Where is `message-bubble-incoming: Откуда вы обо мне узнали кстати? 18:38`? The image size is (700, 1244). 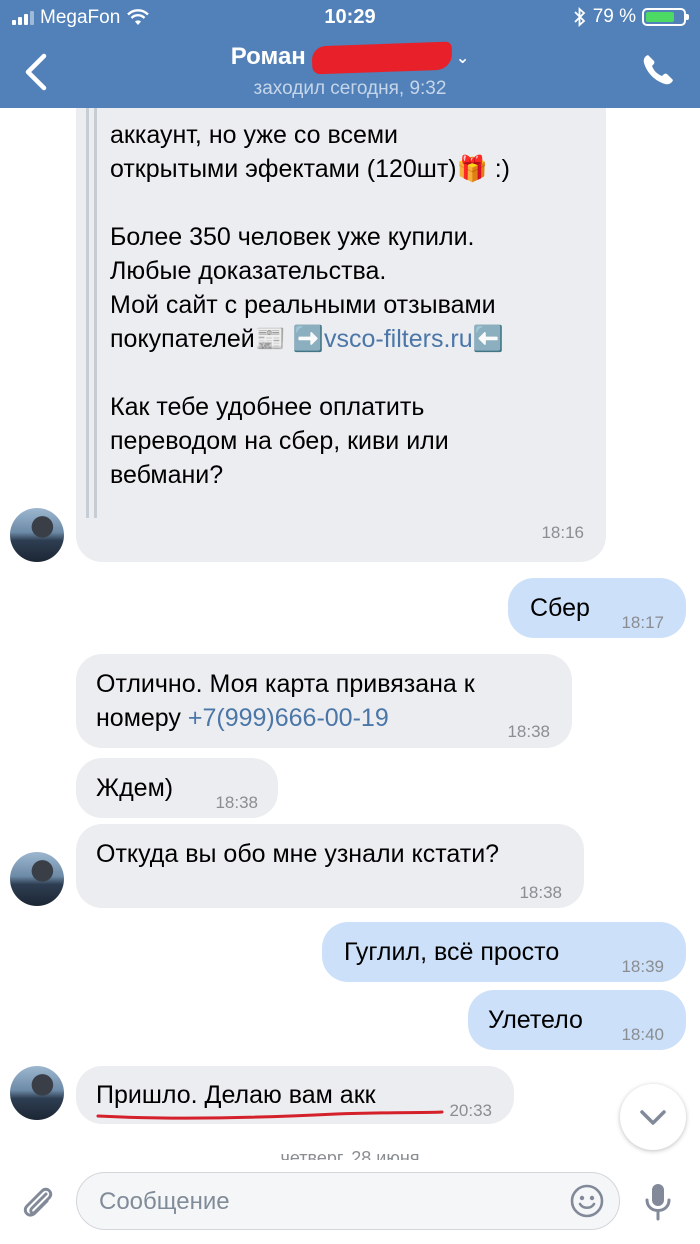 message-bubble-incoming: Откуда вы обо мне узнали кстати? 18:38 is located at coordinates (330, 866).